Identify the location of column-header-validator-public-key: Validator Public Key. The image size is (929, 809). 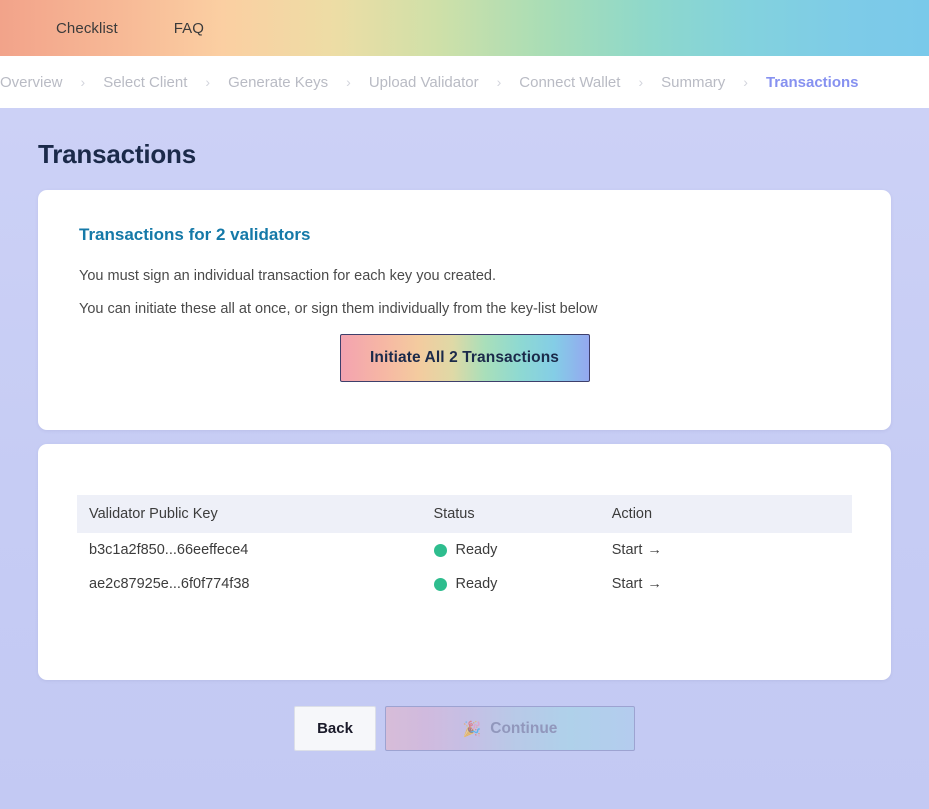
(255, 514).